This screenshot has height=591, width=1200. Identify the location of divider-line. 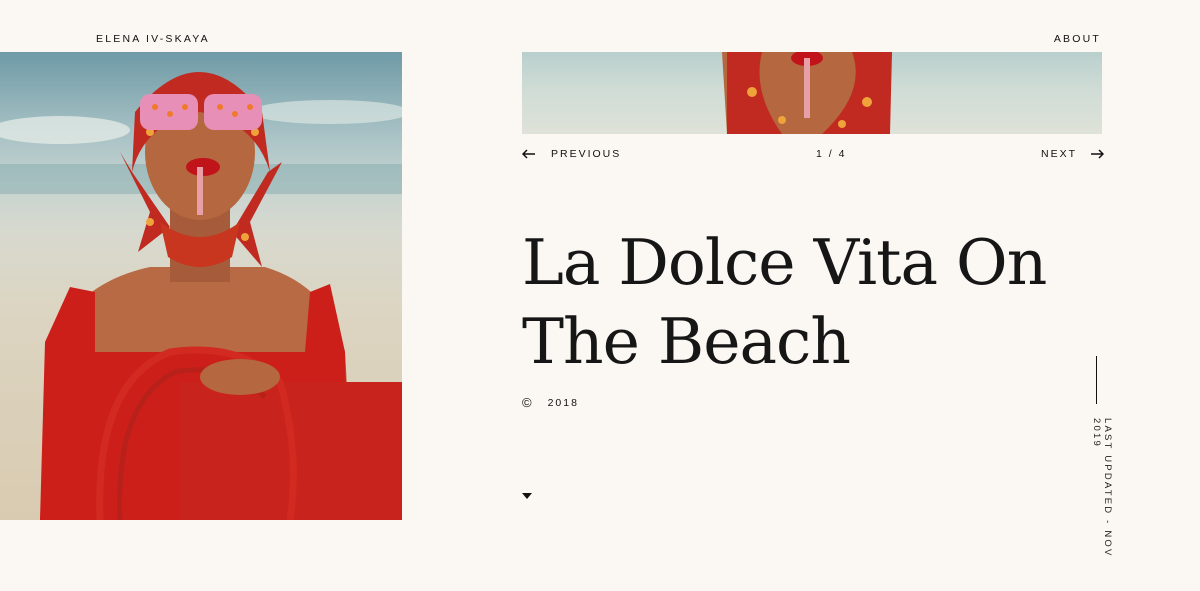
(1096, 380).